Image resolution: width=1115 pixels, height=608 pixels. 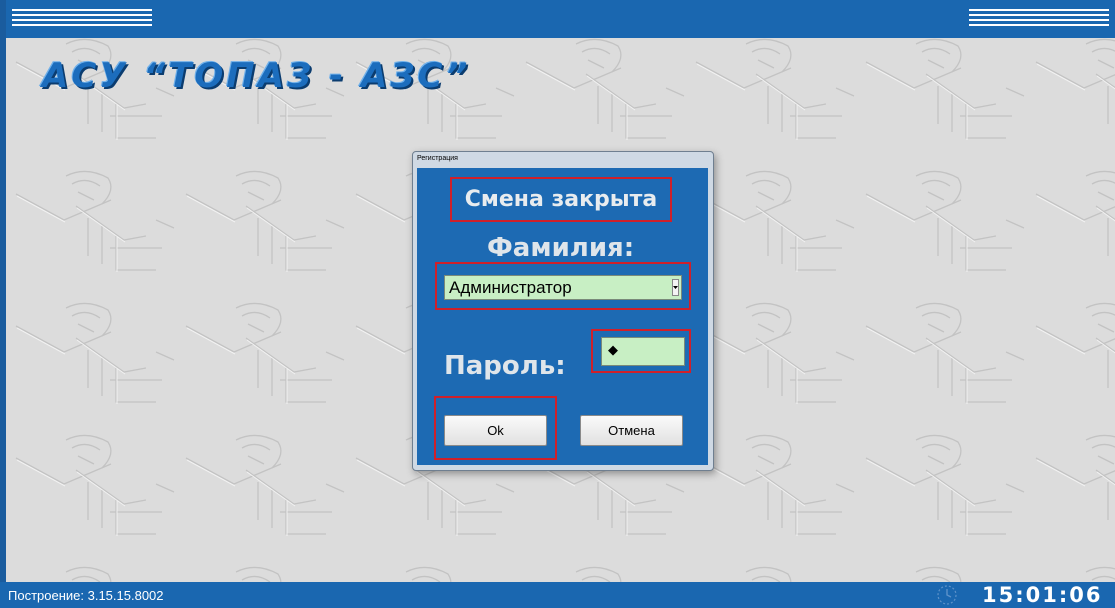 What do you see at coordinates (557, 595) in the screenshot?
I see `status-bar: Построение: 3.15.15.8002 15:01:06` at bounding box center [557, 595].